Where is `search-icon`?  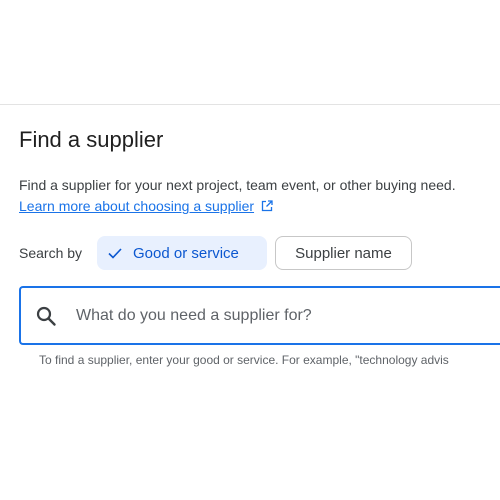
search-icon is located at coordinates (46, 316).